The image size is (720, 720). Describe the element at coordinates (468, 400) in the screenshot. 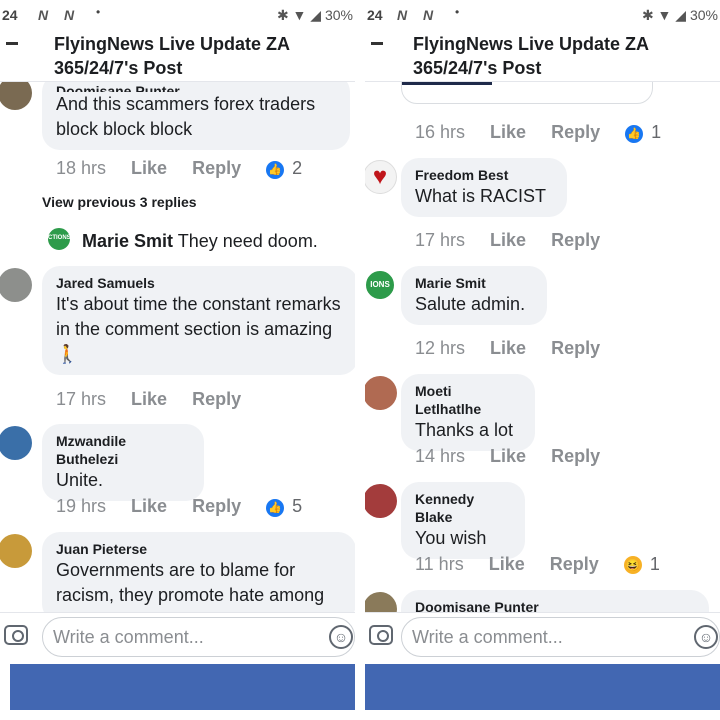

I see `comment-author: Moeti Letlhatlhe` at that location.